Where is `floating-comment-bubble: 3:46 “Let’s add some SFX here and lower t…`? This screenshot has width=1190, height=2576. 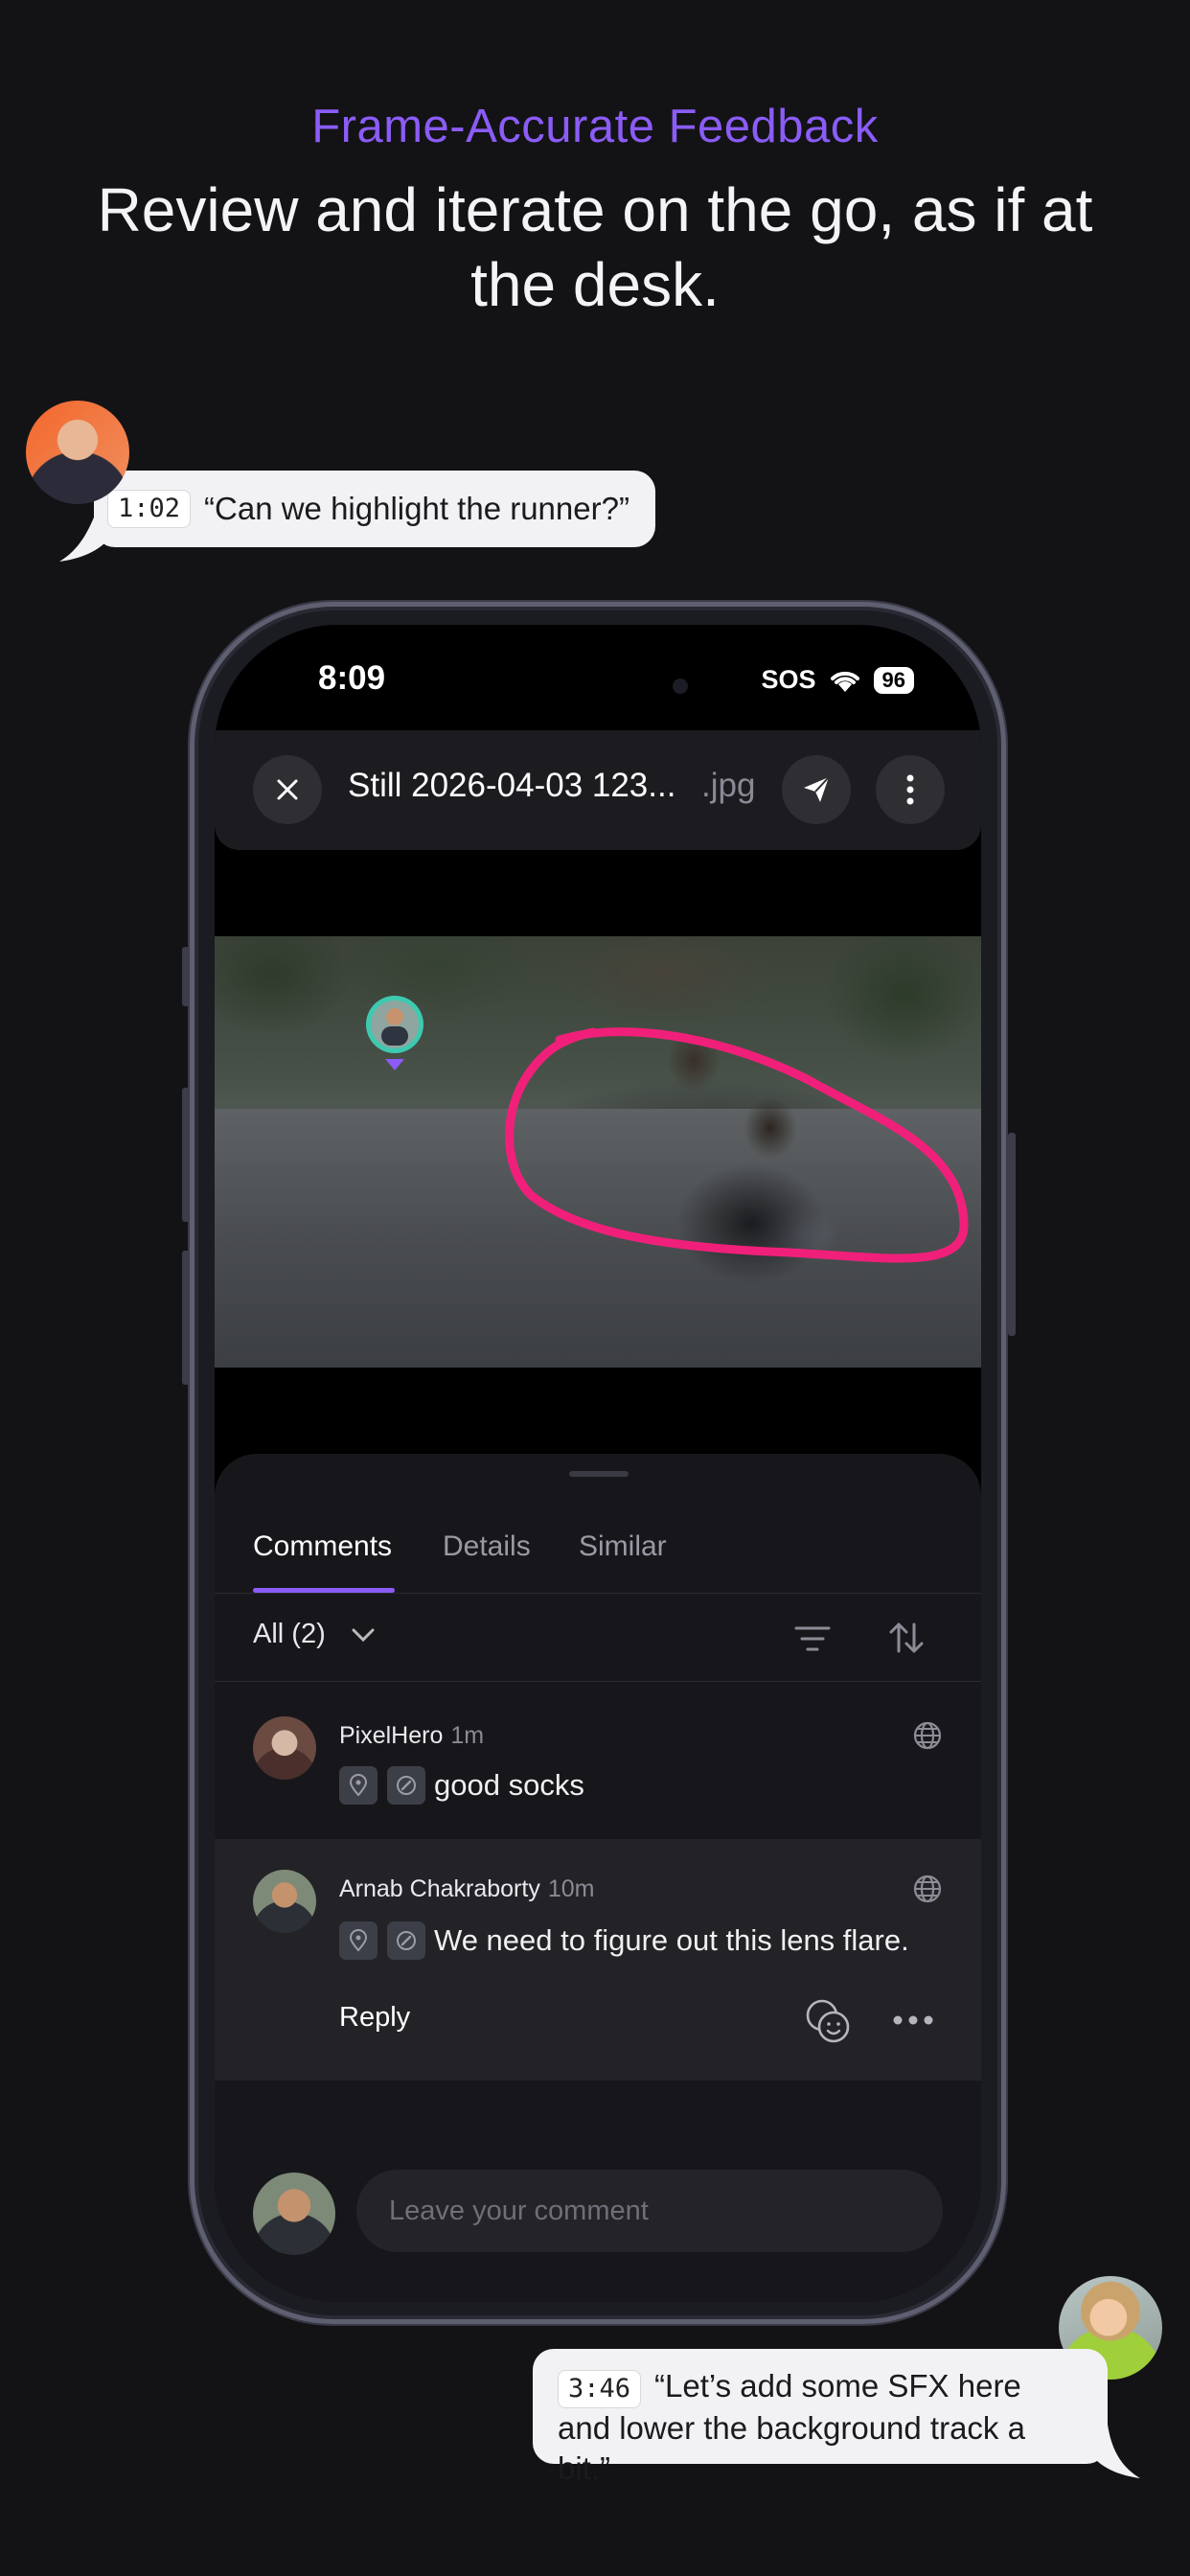
floating-comment-bubble: 3:46 “Let’s add some SFX here and lower t… is located at coordinates (821, 2417).